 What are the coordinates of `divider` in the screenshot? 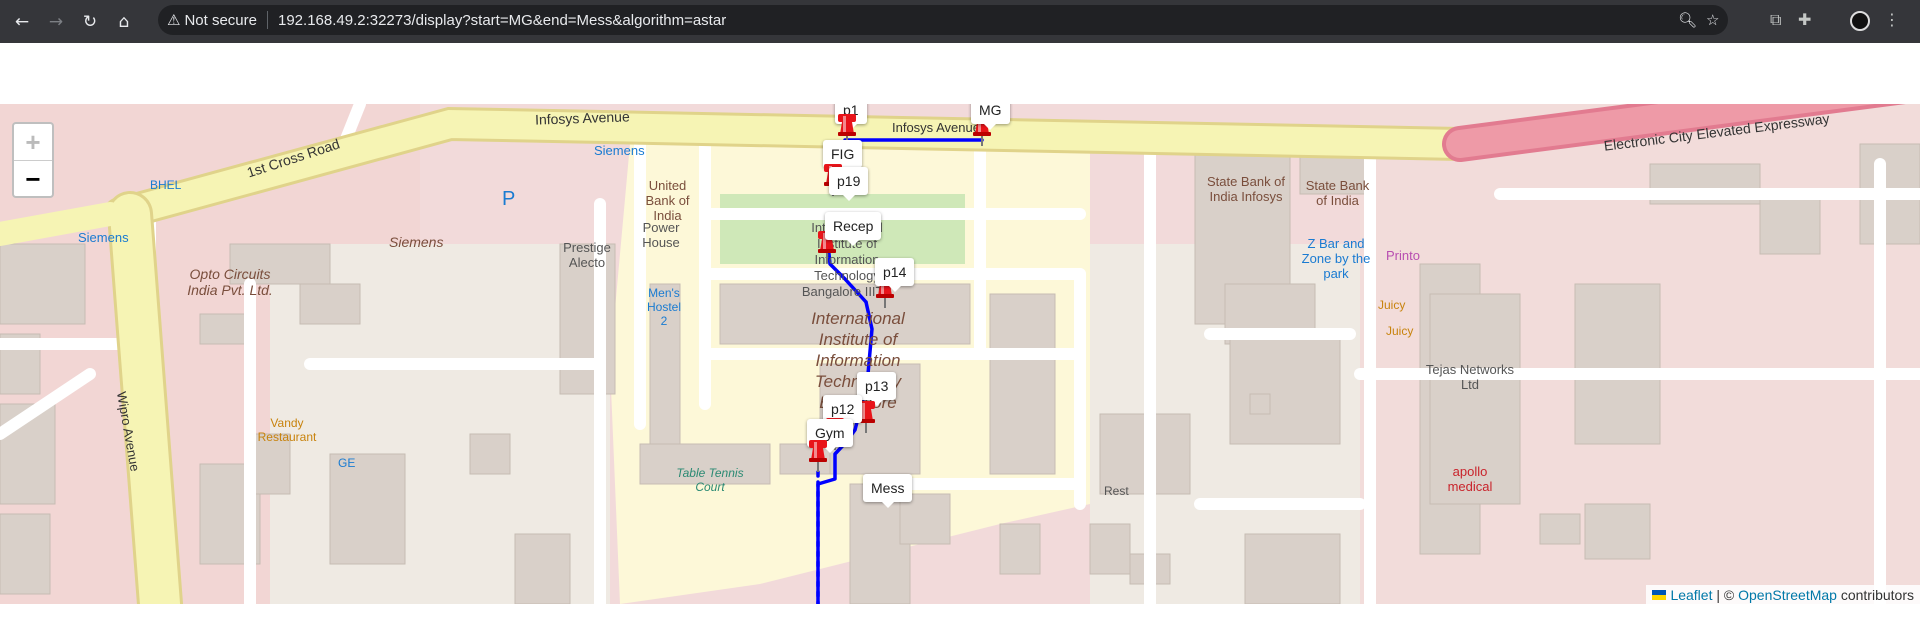 It's located at (267, 20).